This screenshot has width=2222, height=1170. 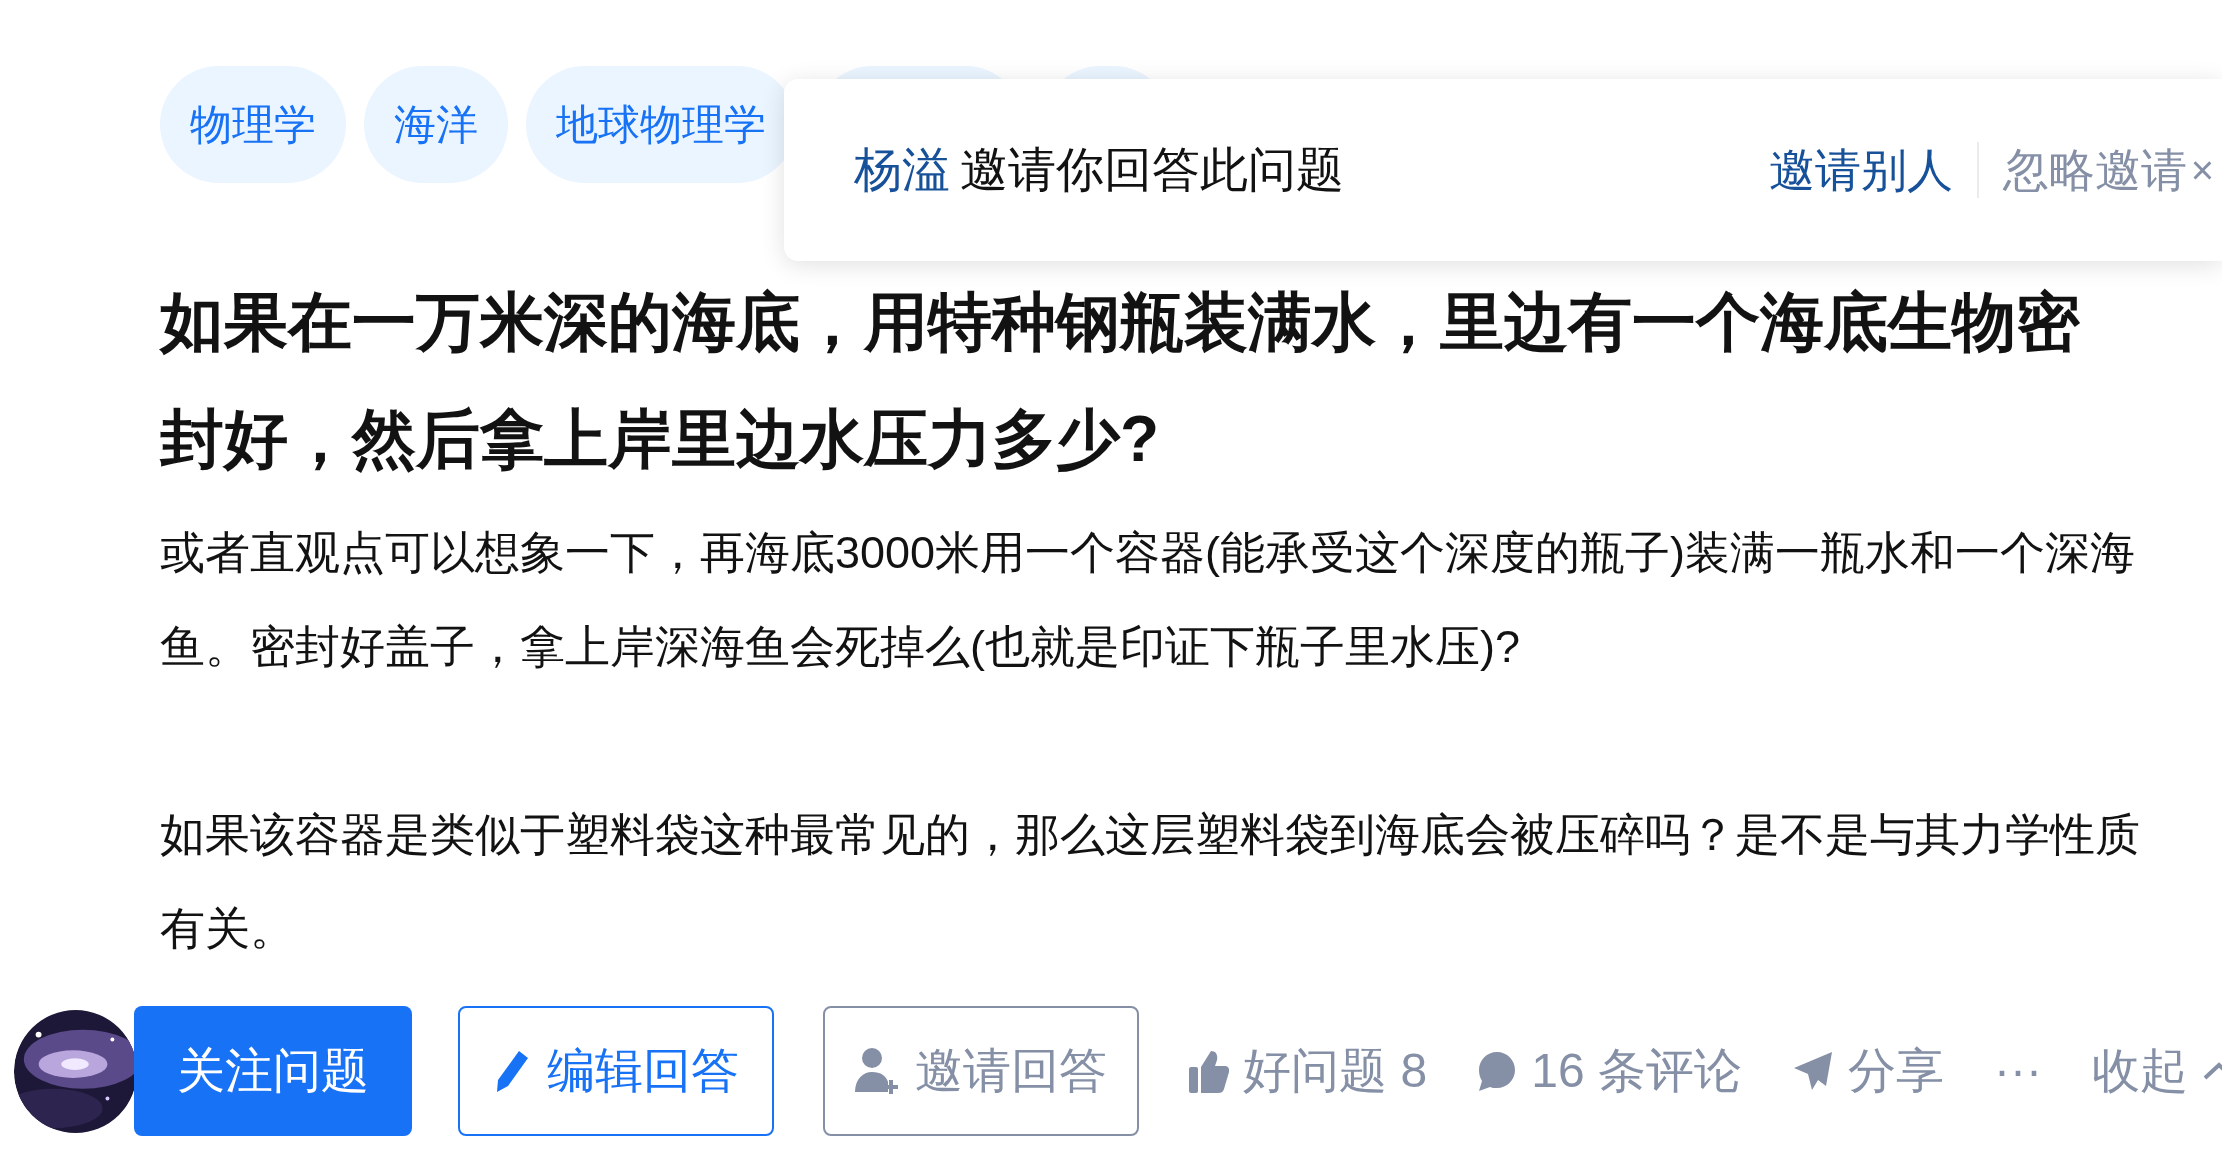 I want to click on ignore-invite-link: 忽略邀请, so click(x=2094, y=170).